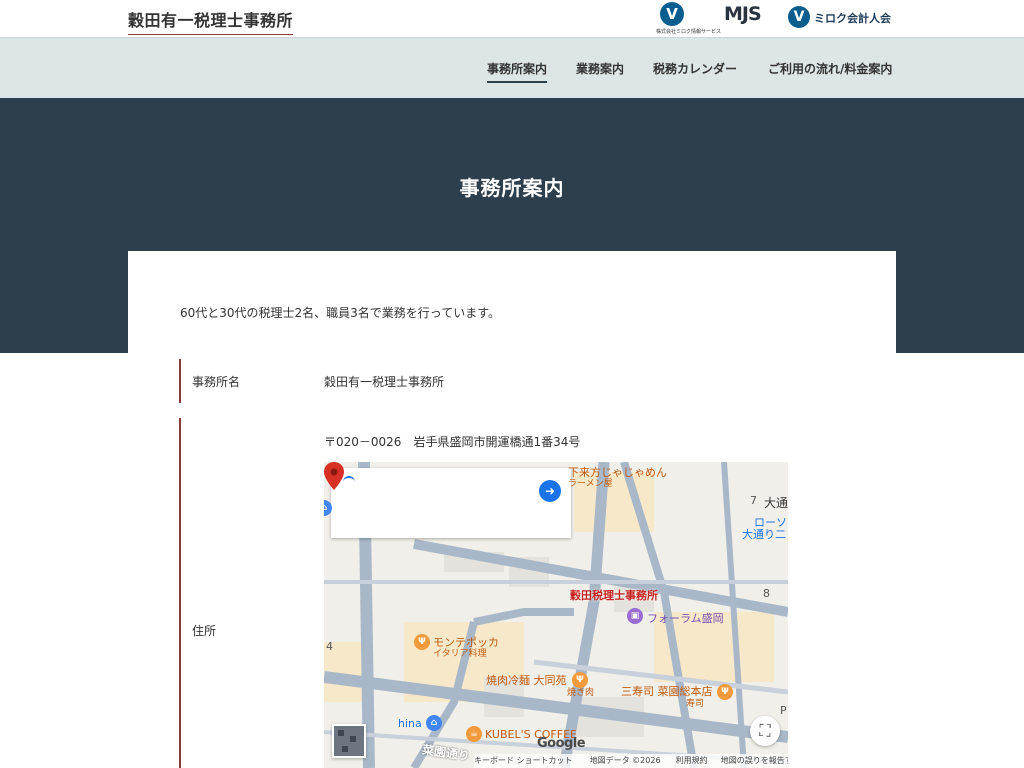 The image size is (1024, 768). What do you see at coordinates (590, 484) in the screenshot?
I see `place-ramen-sub: ラーメン屋` at bounding box center [590, 484].